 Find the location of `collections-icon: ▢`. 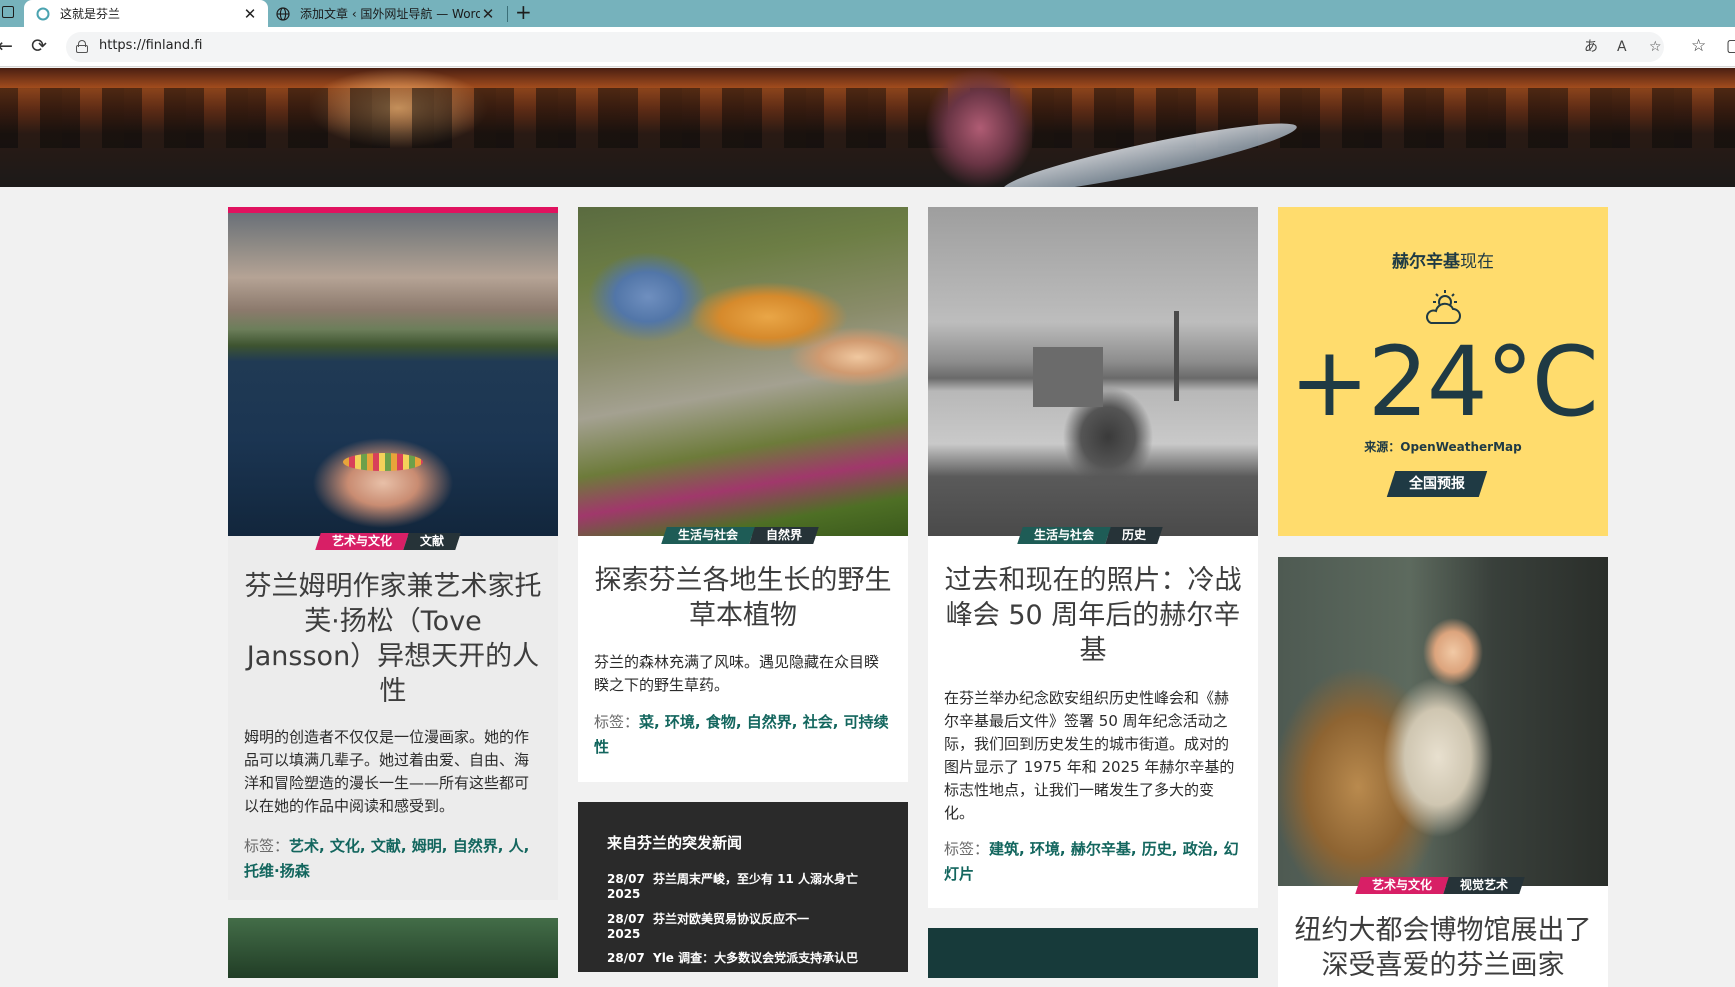

collections-icon: ▢ is located at coordinates (1730, 46).